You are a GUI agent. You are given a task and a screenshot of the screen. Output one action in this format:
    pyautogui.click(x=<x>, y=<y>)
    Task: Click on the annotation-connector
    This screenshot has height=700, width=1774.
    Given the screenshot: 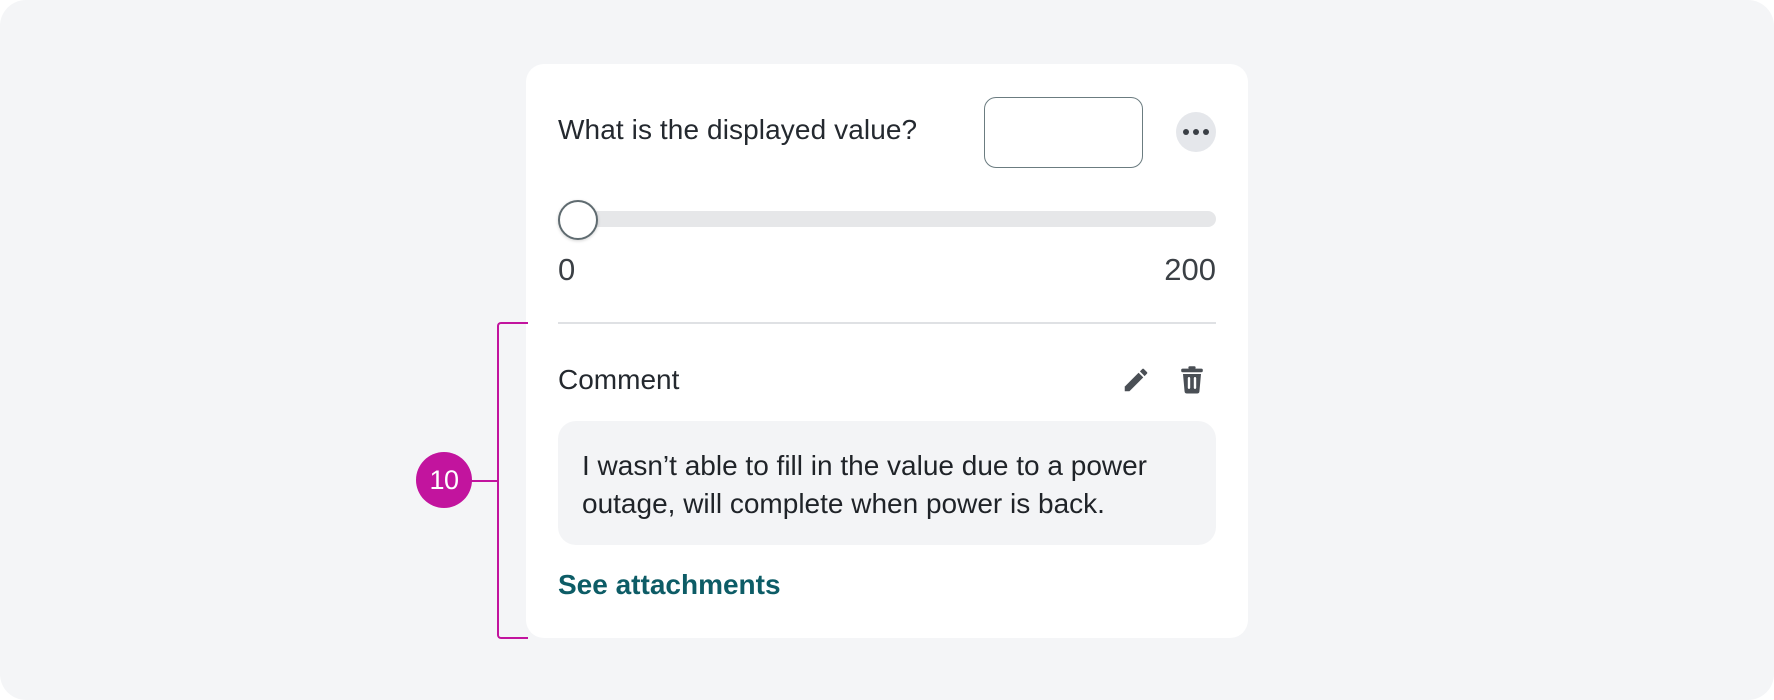 What is the action you would take?
    pyautogui.click(x=484, y=481)
    